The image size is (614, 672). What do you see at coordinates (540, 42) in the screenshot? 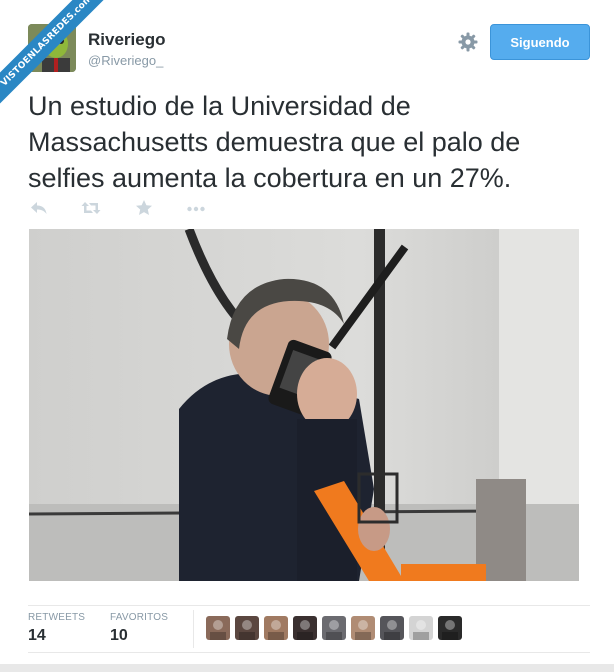
I see `following-button: Siguendo` at bounding box center [540, 42].